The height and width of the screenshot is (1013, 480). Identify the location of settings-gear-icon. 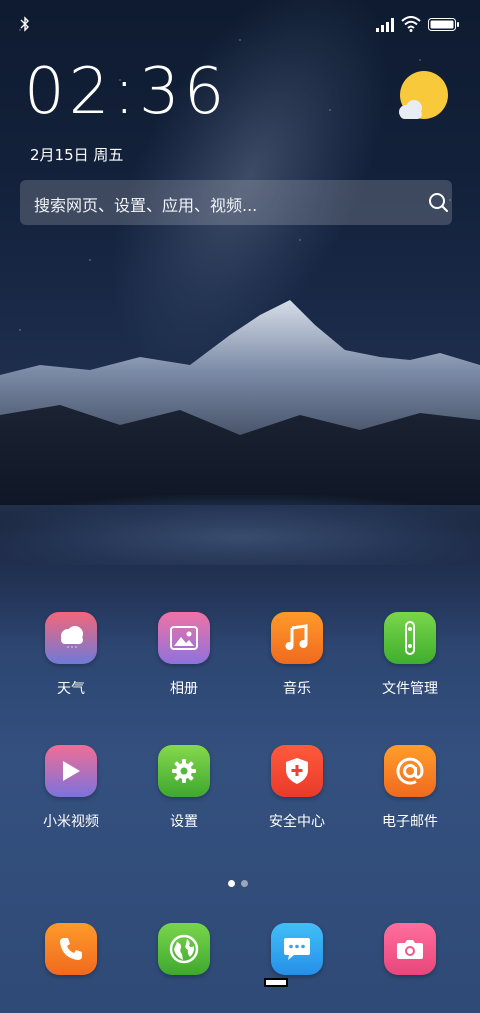
(184, 771).